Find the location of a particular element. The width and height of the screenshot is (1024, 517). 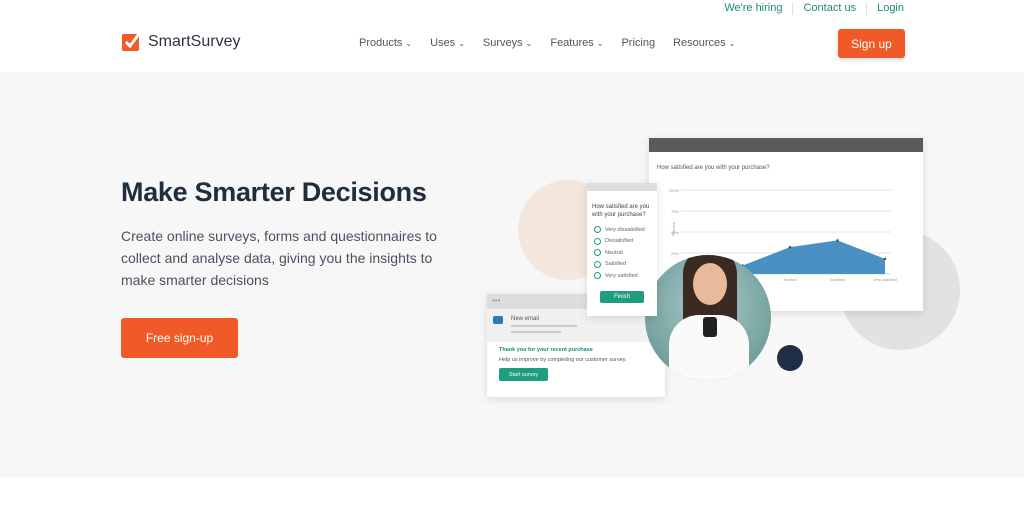

finish-button: Finish is located at coordinates (622, 297).